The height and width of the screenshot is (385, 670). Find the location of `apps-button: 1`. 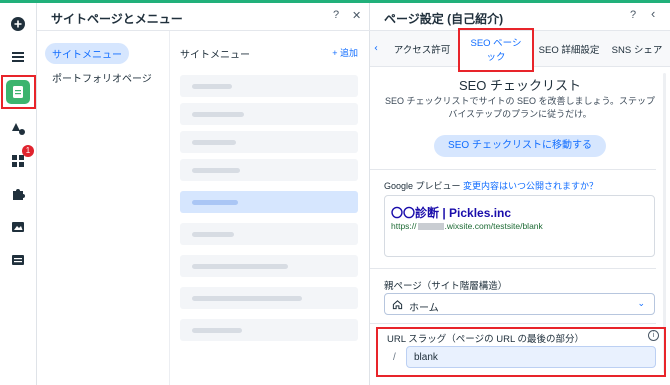

apps-button: 1 is located at coordinates (20, 159).